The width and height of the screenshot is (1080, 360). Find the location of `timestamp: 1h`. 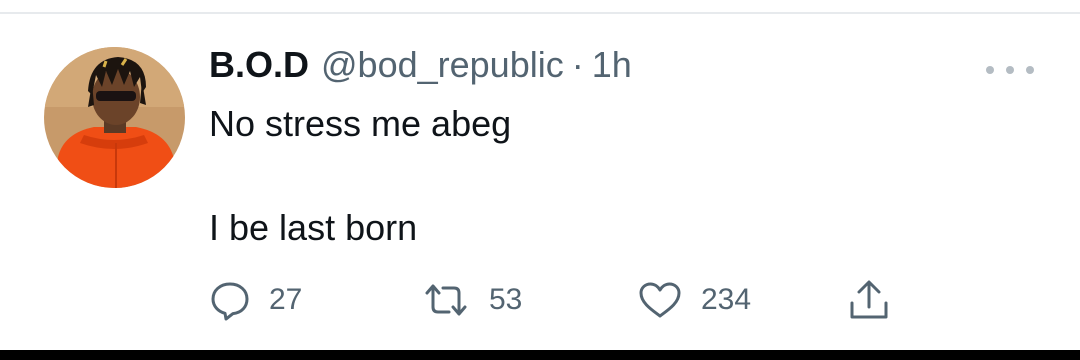

timestamp: 1h is located at coordinates (612, 65).